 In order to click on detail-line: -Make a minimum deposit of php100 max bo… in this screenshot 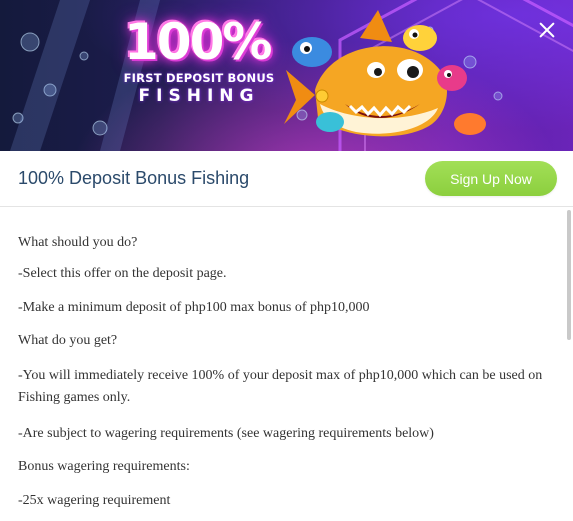, I will do `click(194, 307)`.